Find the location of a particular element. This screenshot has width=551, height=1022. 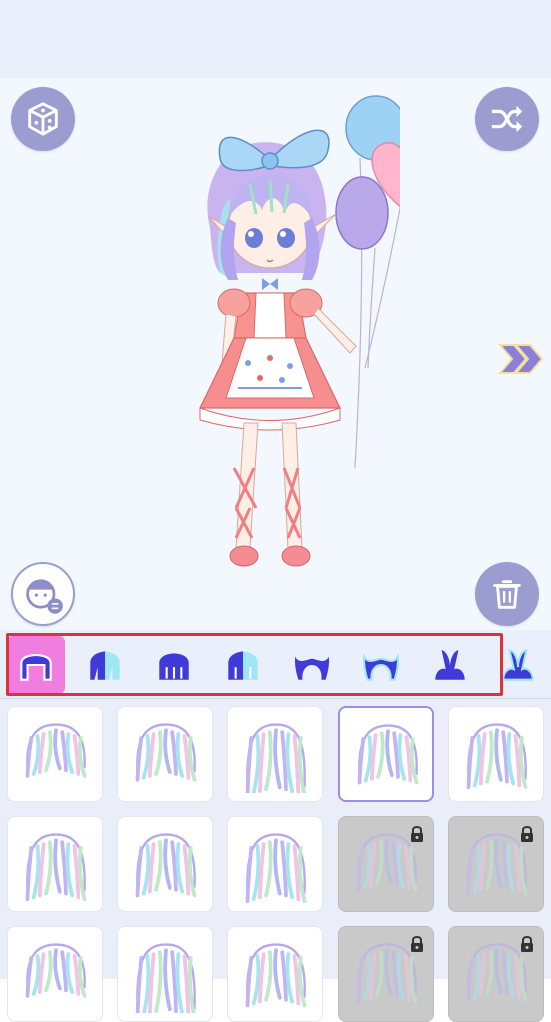

hair-style-item-messy-layered is located at coordinates (165, 754).